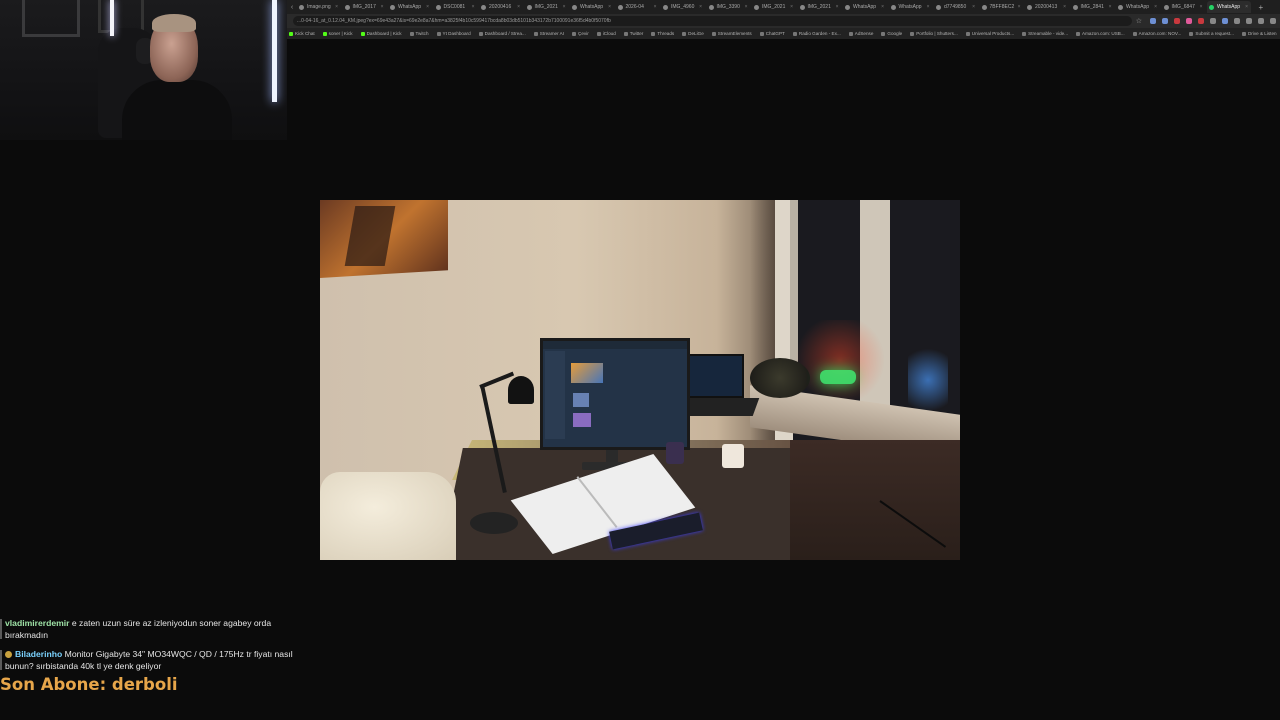 This screenshot has width=1280, height=720. I want to click on browser-tab: IMG_6847 ×, so click(1184, 7).